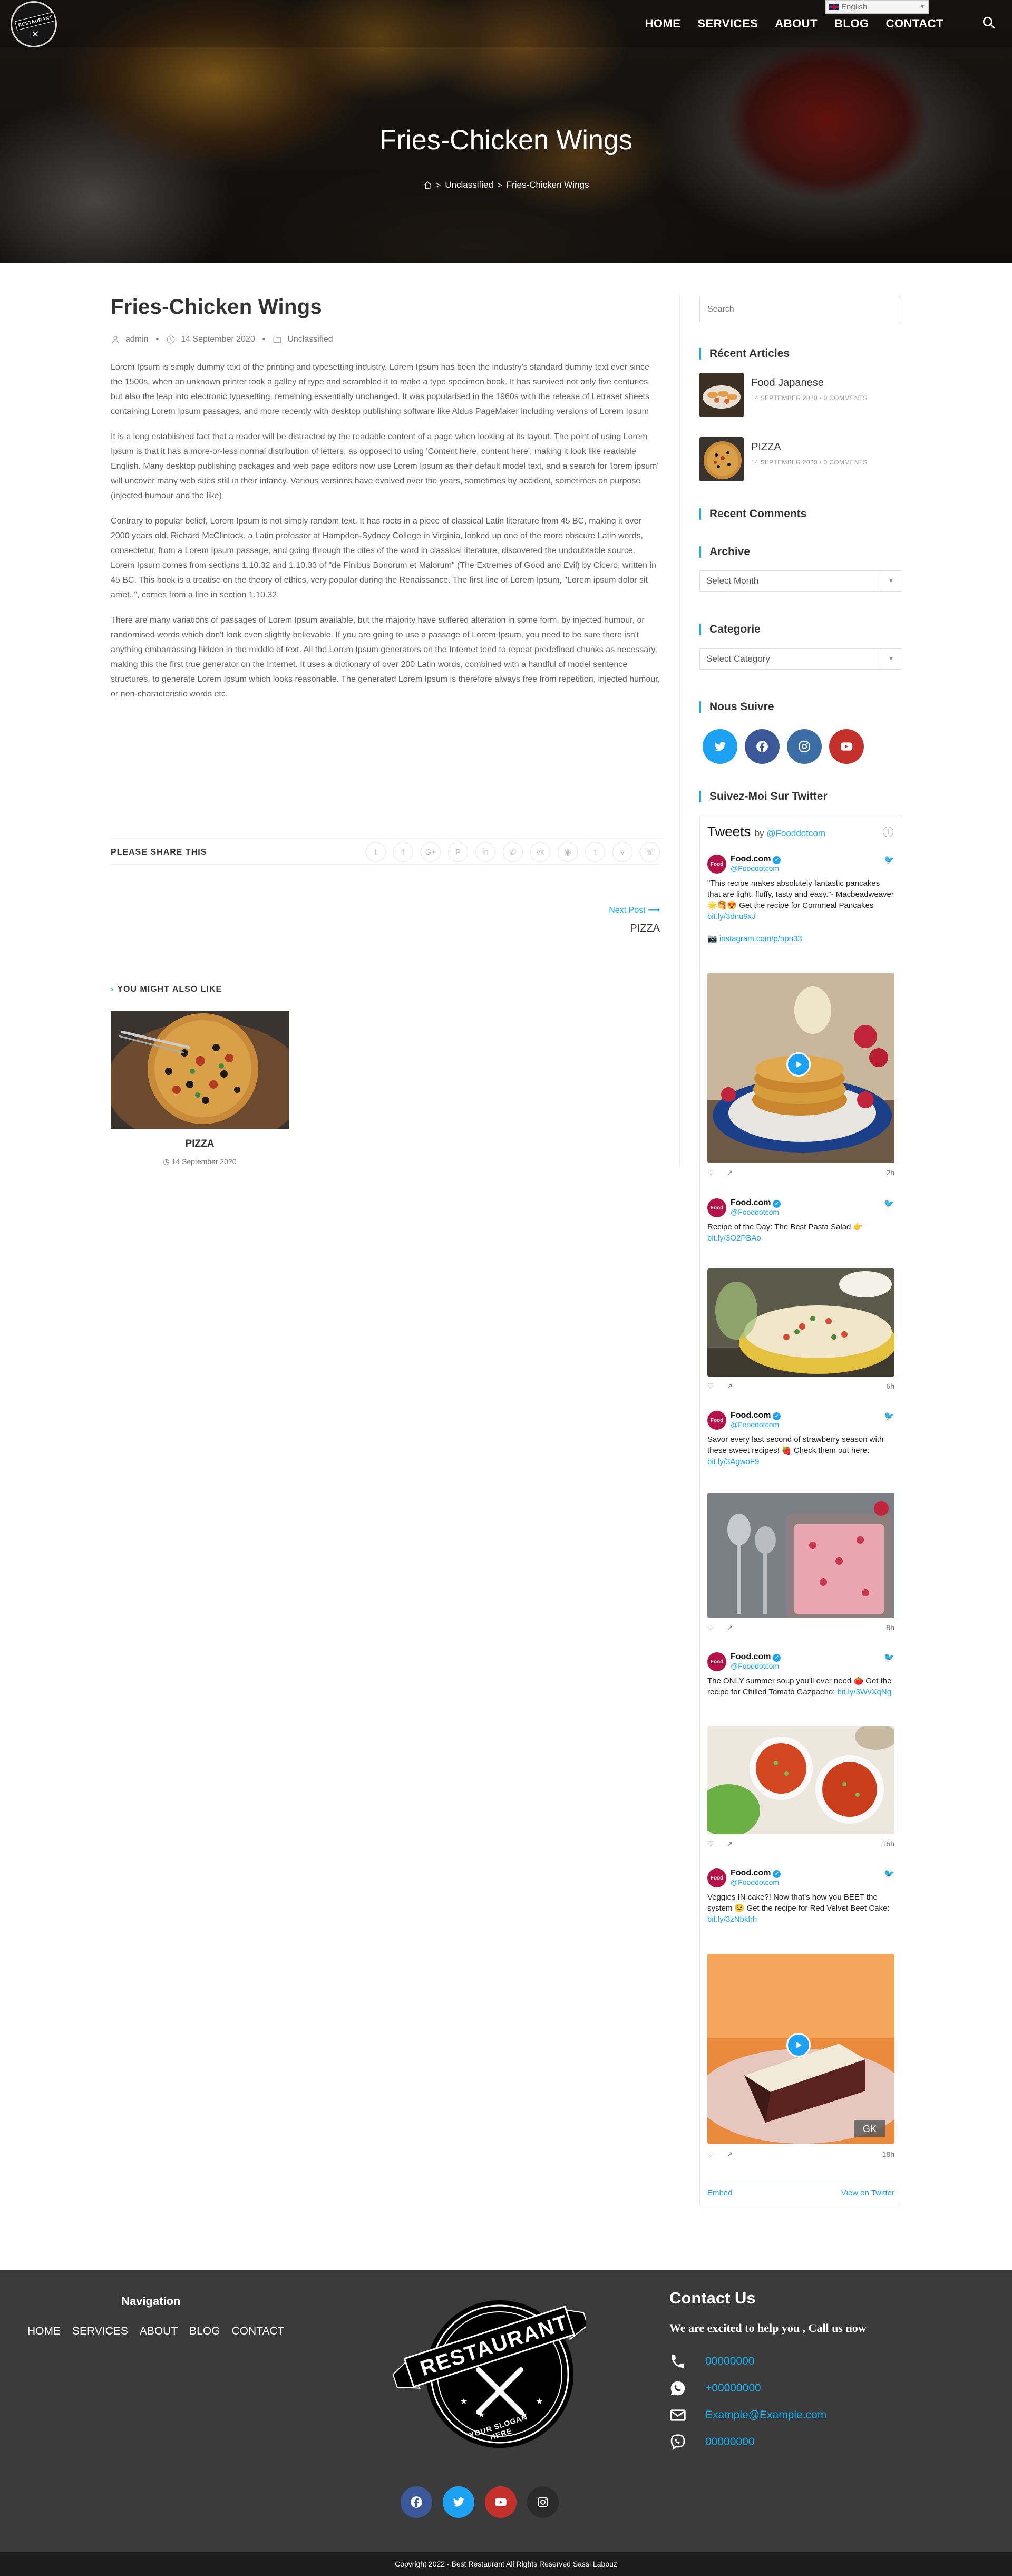 The image size is (1012, 2576). What do you see at coordinates (720, 746) in the screenshot?
I see `twitter-icon` at bounding box center [720, 746].